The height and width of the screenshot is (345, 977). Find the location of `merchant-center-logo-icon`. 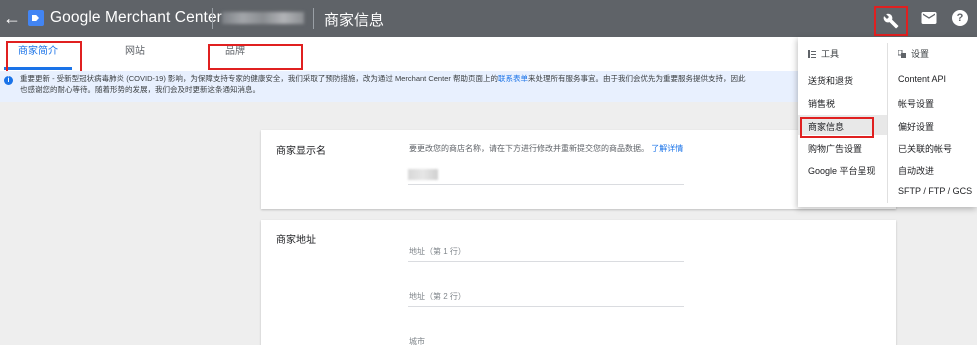

merchant-center-logo-icon is located at coordinates (36, 18).